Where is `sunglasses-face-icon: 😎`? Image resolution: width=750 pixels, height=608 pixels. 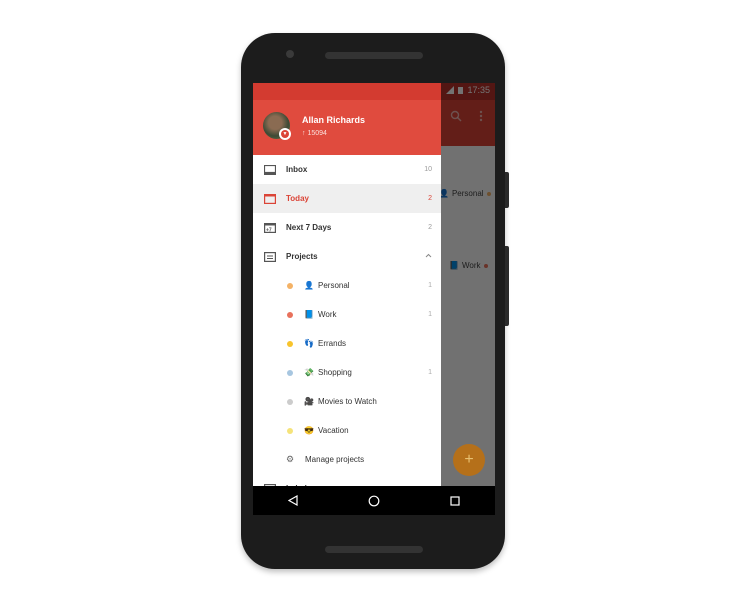 sunglasses-face-icon: 😎 is located at coordinates (309, 430).